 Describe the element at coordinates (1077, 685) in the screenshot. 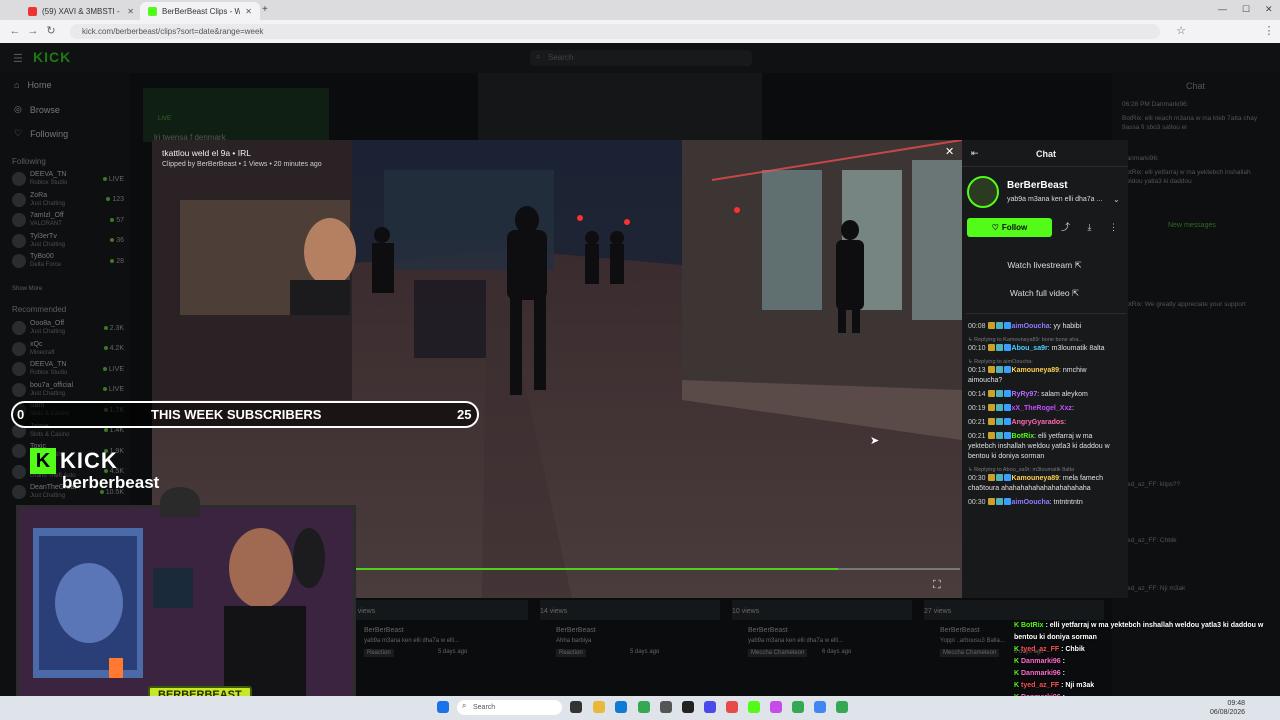

I see `overlay-chat-text: : Nji m3ak` at that location.